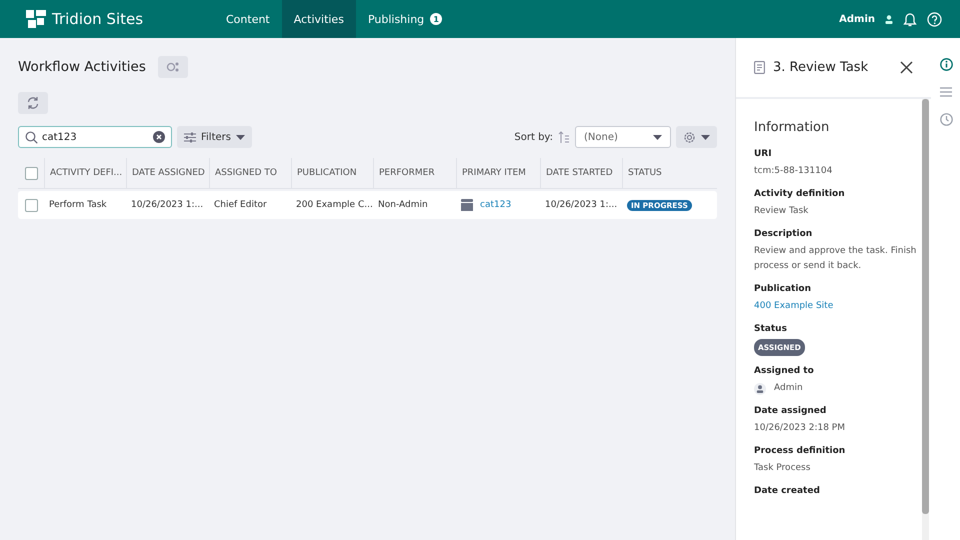 Image resolution: width=960 pixels, height=540 pixels. Describe the element at coordinates (159, 137) in the screenshot. I see `clear-icon` at that location.